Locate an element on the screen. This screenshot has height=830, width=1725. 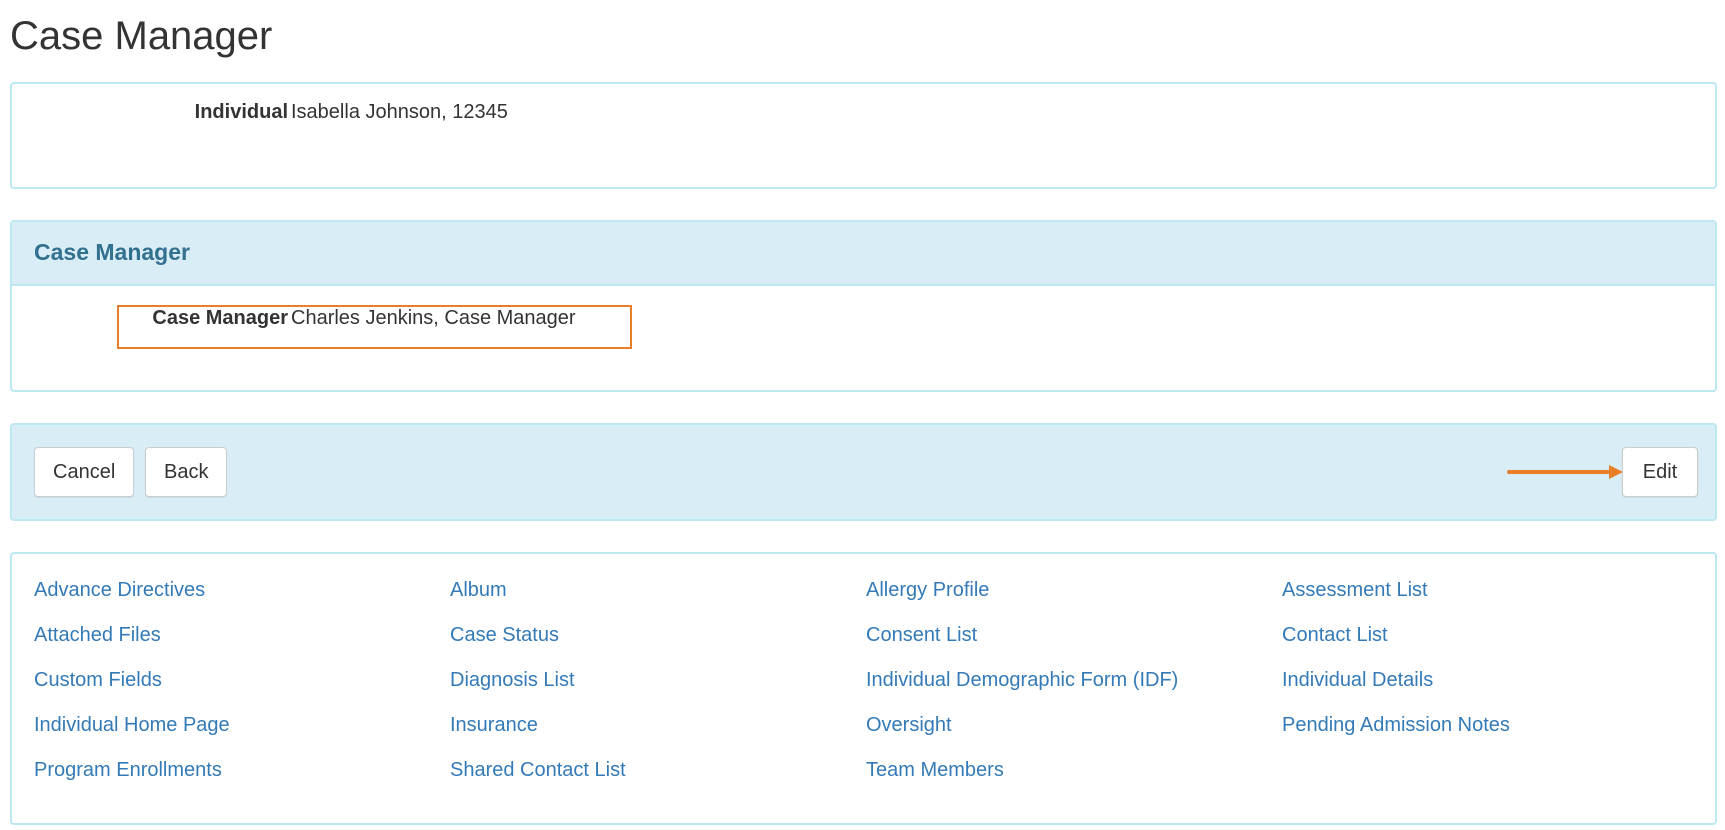
link-pending-admission-notes: Pending Admission Notes is located at coordinates (1488, 733).